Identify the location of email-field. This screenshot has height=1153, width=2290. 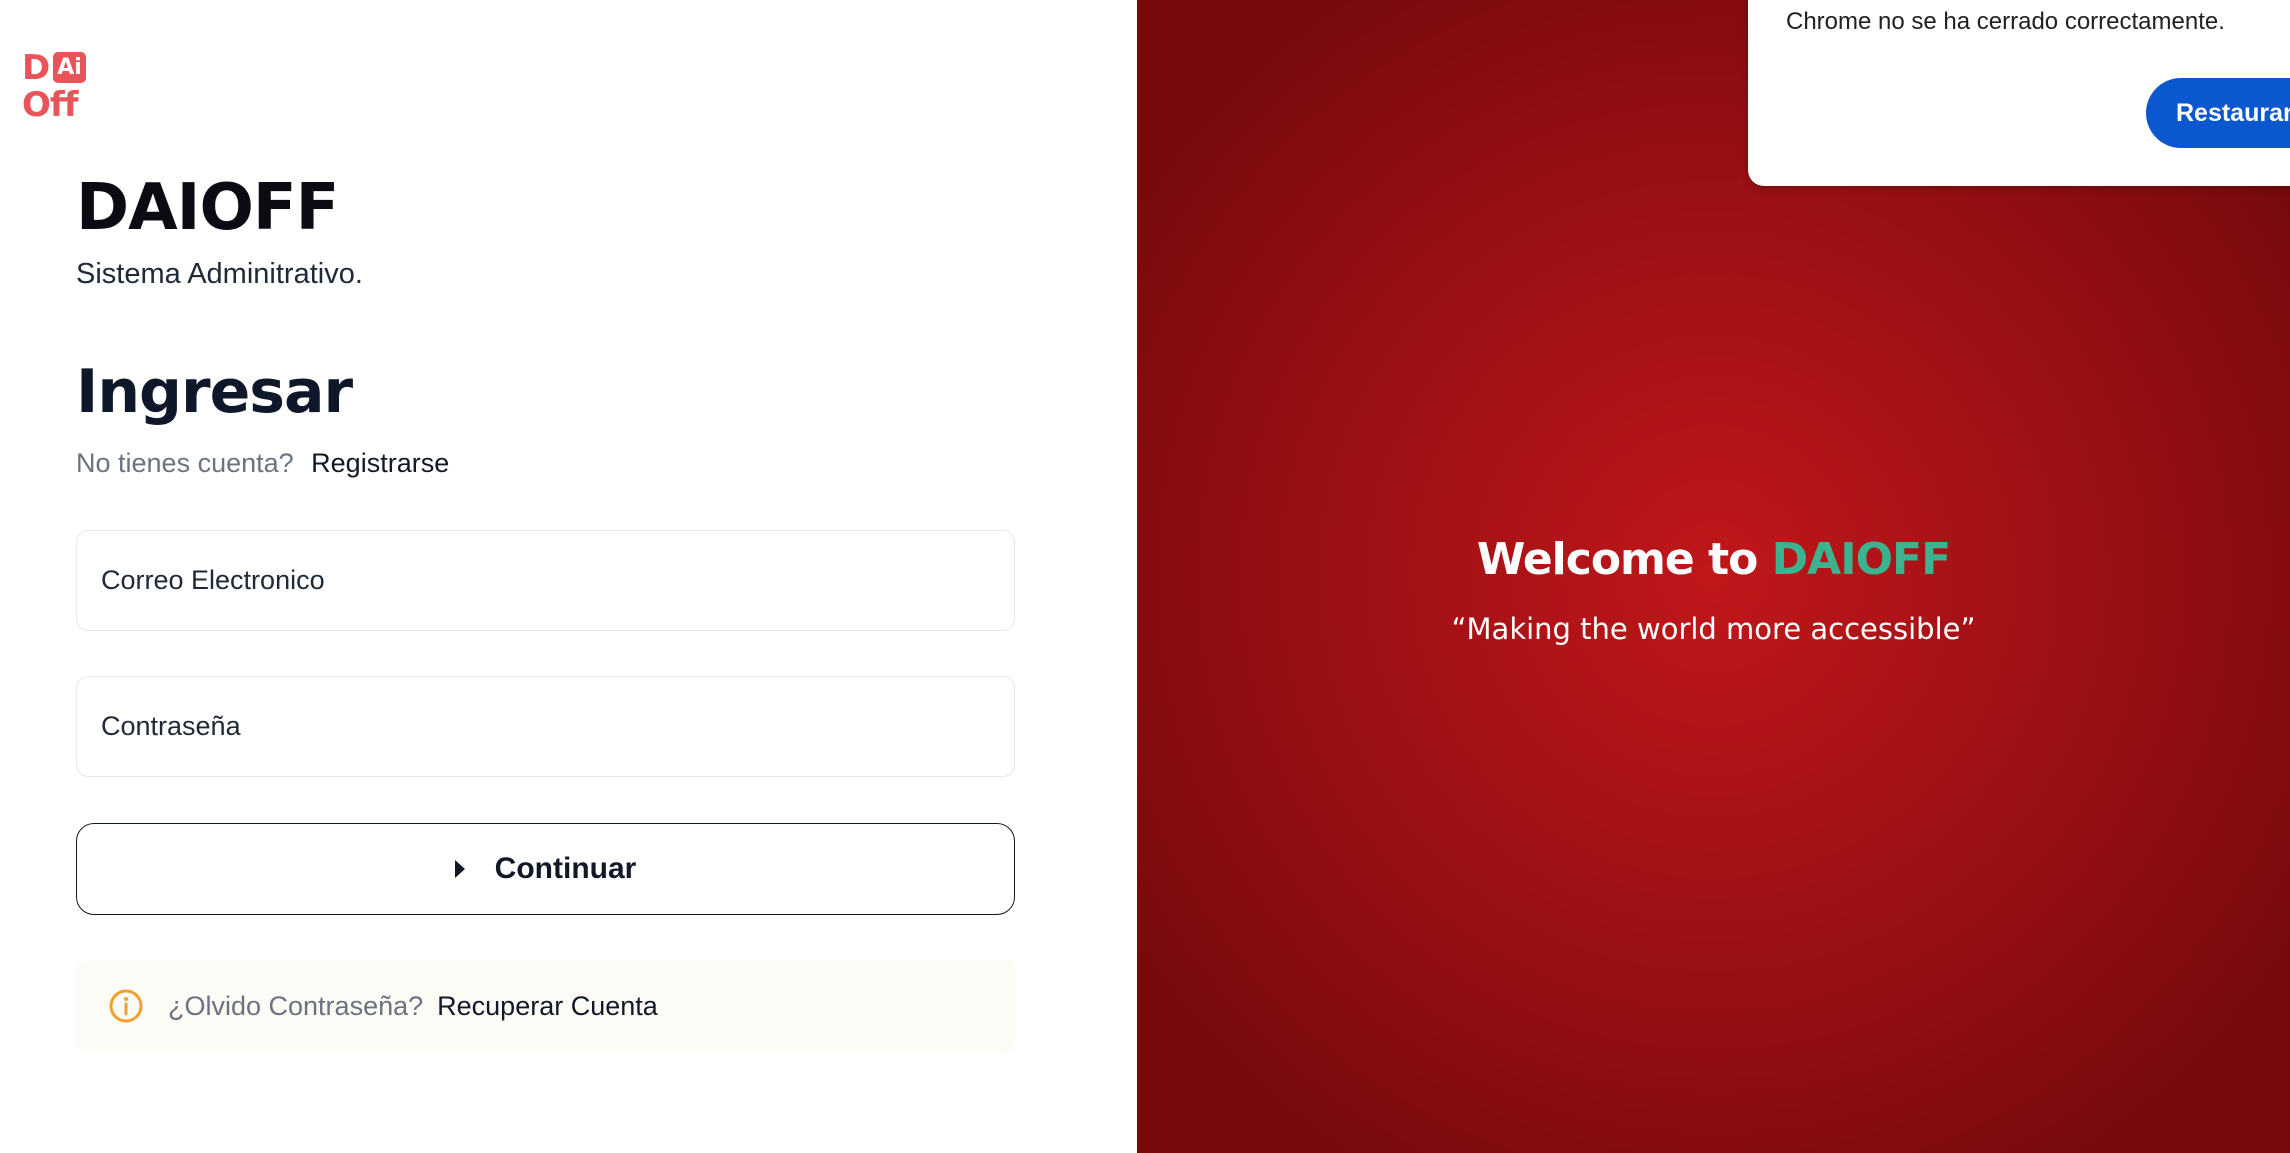
(545, 580).